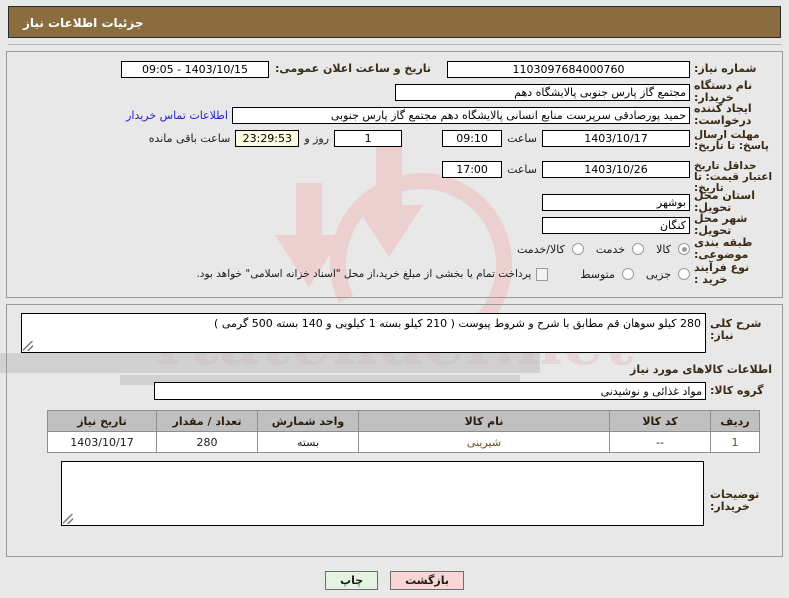 The width and height of the screenshot is (789, 598). What do you see at coordinates (83, 23) in the screenshot?
I see `page-title: جزئیات اطلاعات نیاز` at bounding box center [83, 23].